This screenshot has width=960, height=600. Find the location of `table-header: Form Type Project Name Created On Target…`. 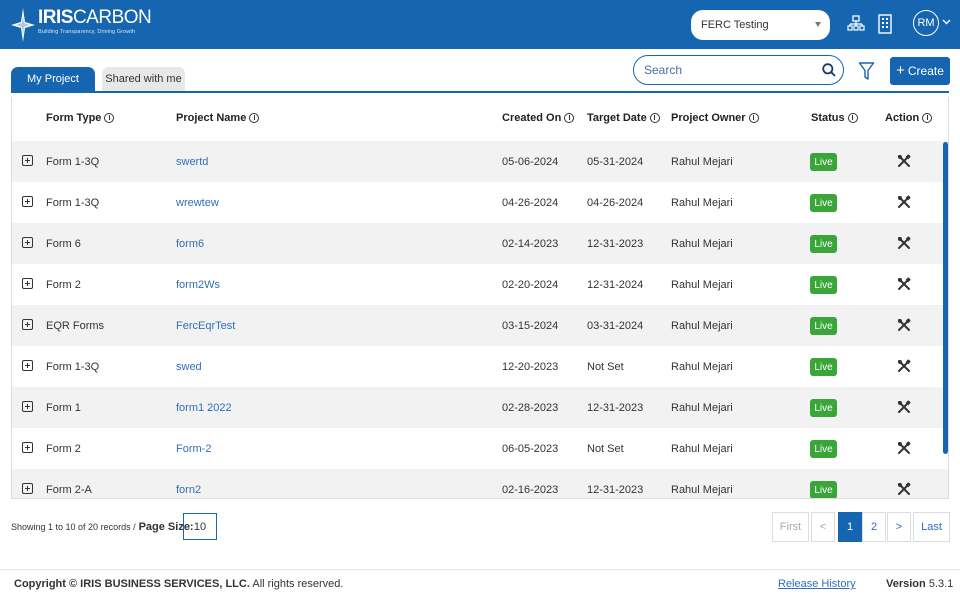

table-header: Form Type Project Name Created On Target… is located at coordinates (480, 119).